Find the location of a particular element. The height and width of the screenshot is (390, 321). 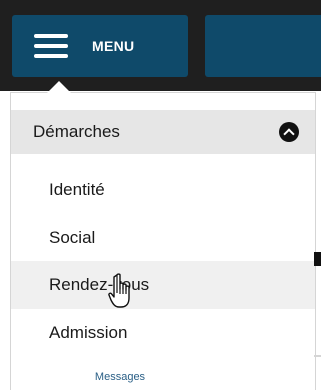

menu-button: MENU is located at coordinates (100, 46).